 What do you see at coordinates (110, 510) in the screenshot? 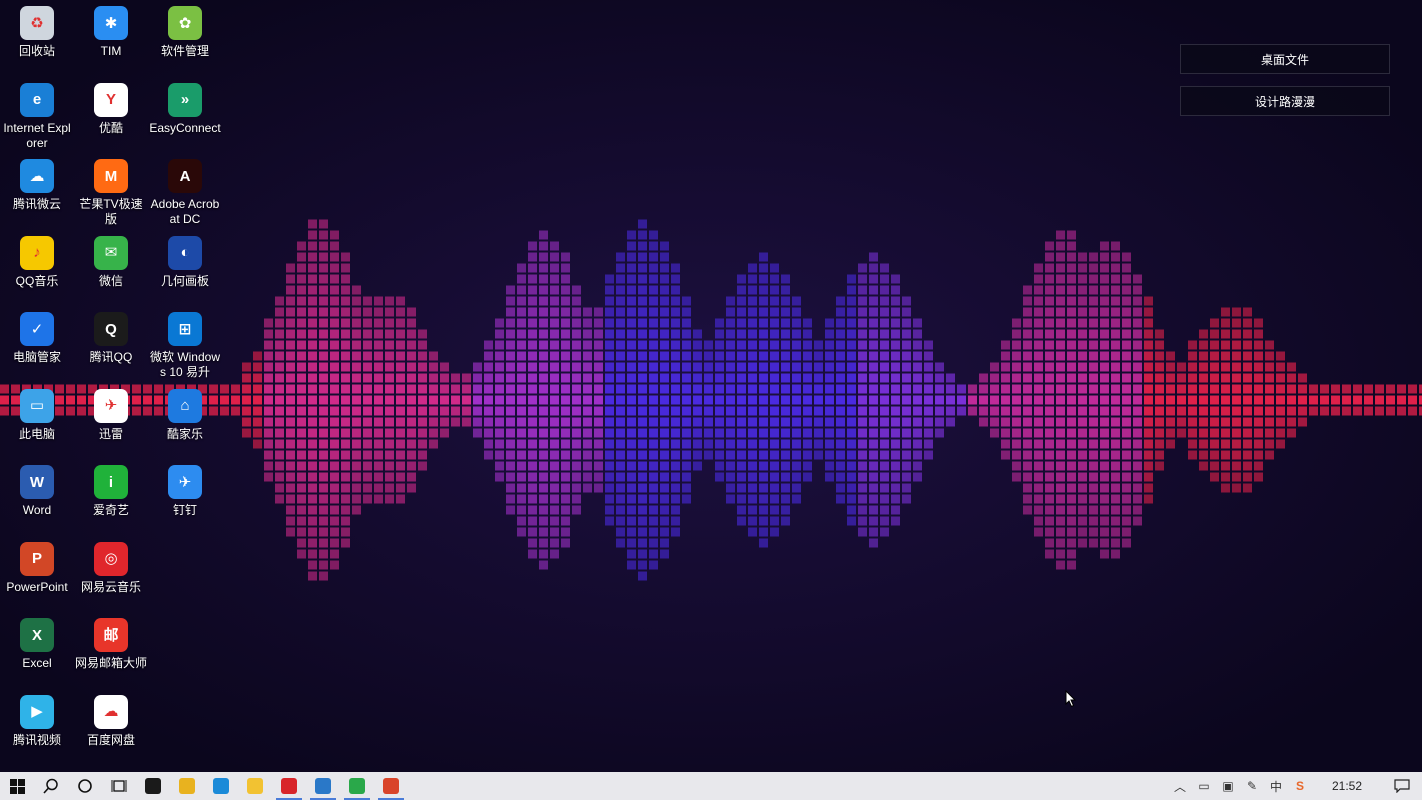
I see `desktop-icon-label: 爱奇艺` at bounding box center [110, 510].